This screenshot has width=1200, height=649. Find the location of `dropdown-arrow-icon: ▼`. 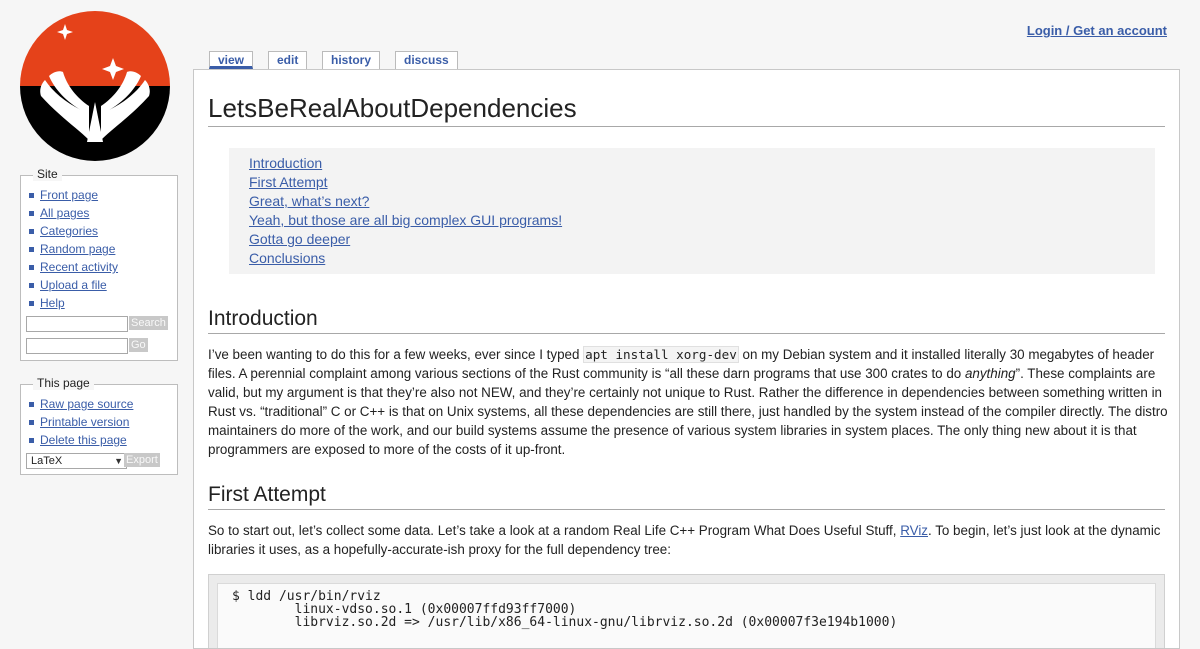

dropdown-arrow-icon: ▼ is located at coordinates (118, 461).